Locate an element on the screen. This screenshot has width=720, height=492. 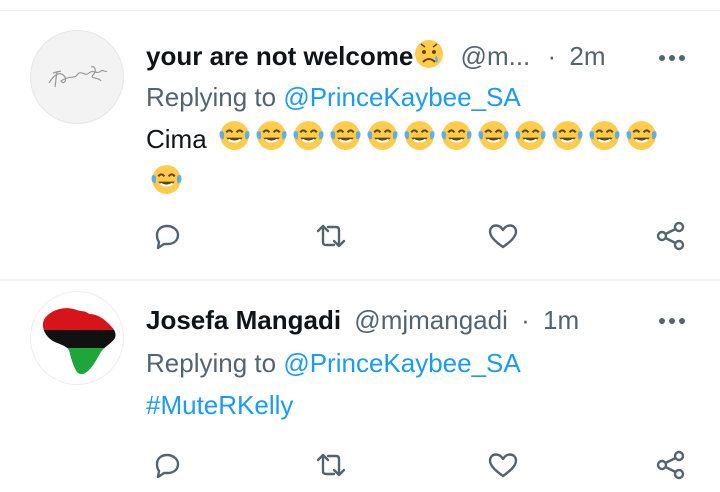
tweet-text: #MuteRKelly is located at coordinates (219, 405).